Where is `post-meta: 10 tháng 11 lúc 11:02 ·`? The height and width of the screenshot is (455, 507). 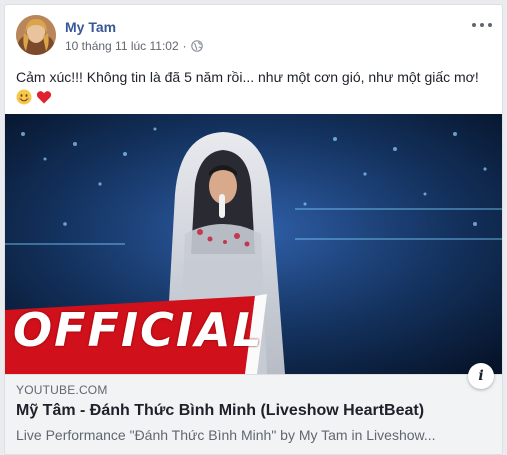 post-meta: 10 tháng 11 lúc 11:02 · is located at coordinates (134, 46).